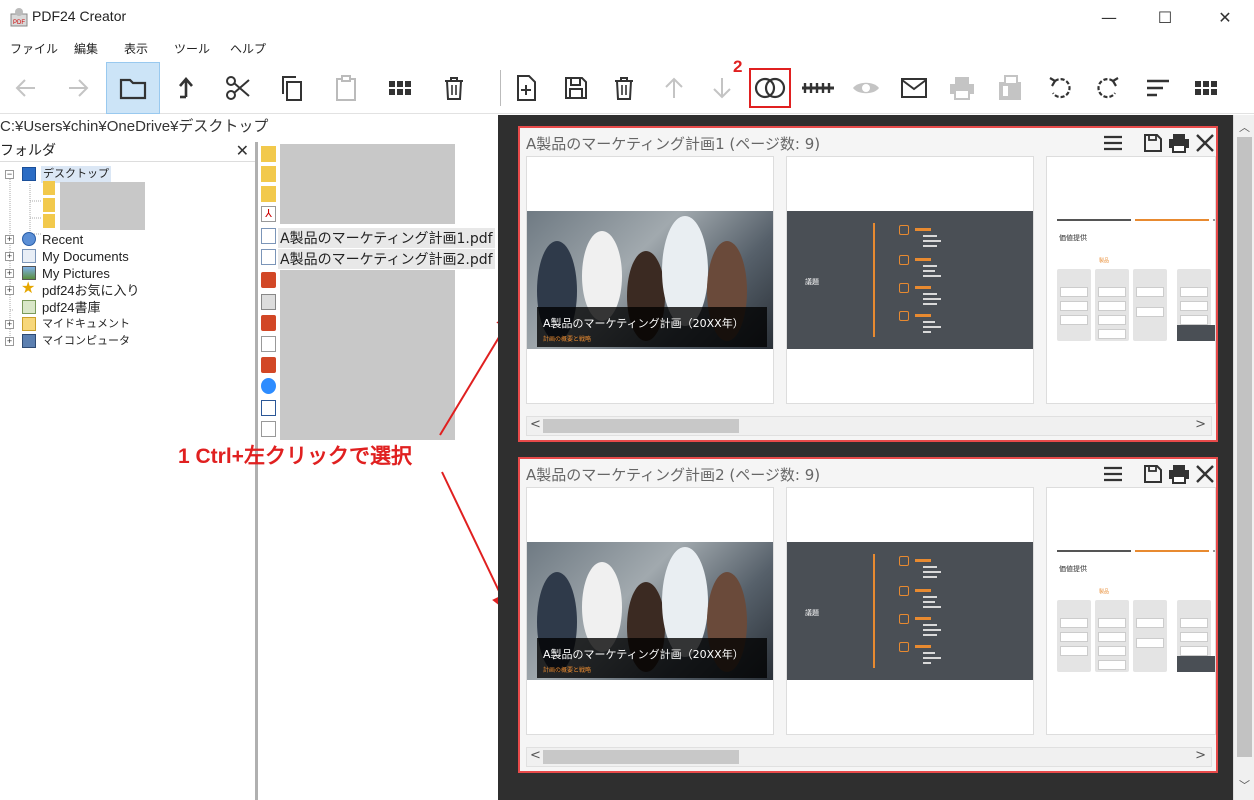  I want to click on slide-divider, so click(874, 280).